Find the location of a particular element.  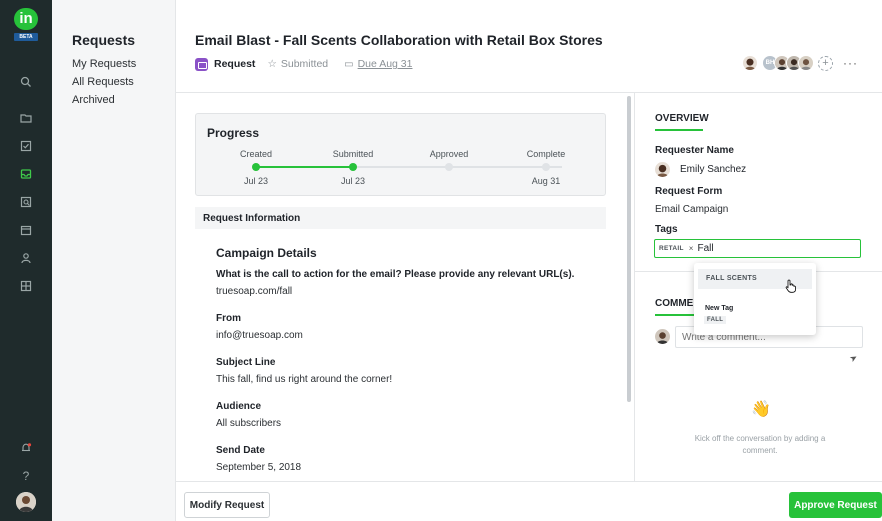

star-icon: ☆ is located at coordinates (271, 64).